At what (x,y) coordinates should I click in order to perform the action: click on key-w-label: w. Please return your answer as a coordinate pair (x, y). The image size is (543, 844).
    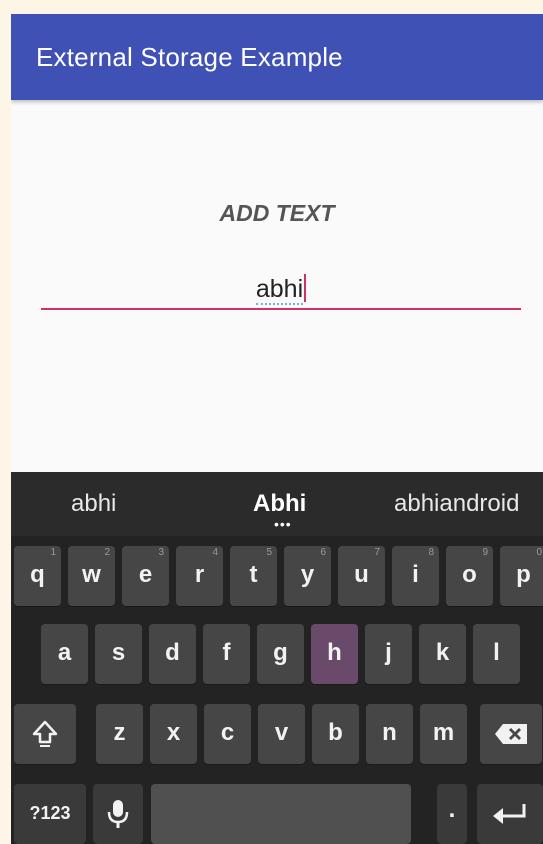
    Looking at the image, I should click on (91, 574).